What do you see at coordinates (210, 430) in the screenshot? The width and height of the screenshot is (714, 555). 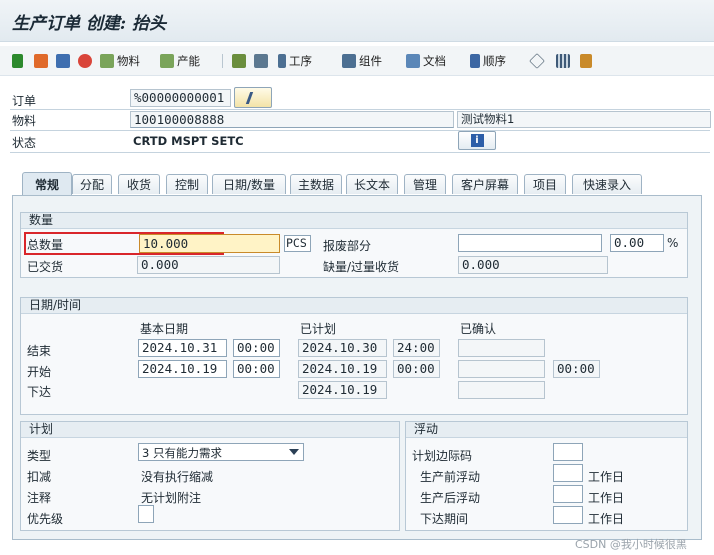 I see `planning-group-title: 计划` at bounding box center [210, 430].